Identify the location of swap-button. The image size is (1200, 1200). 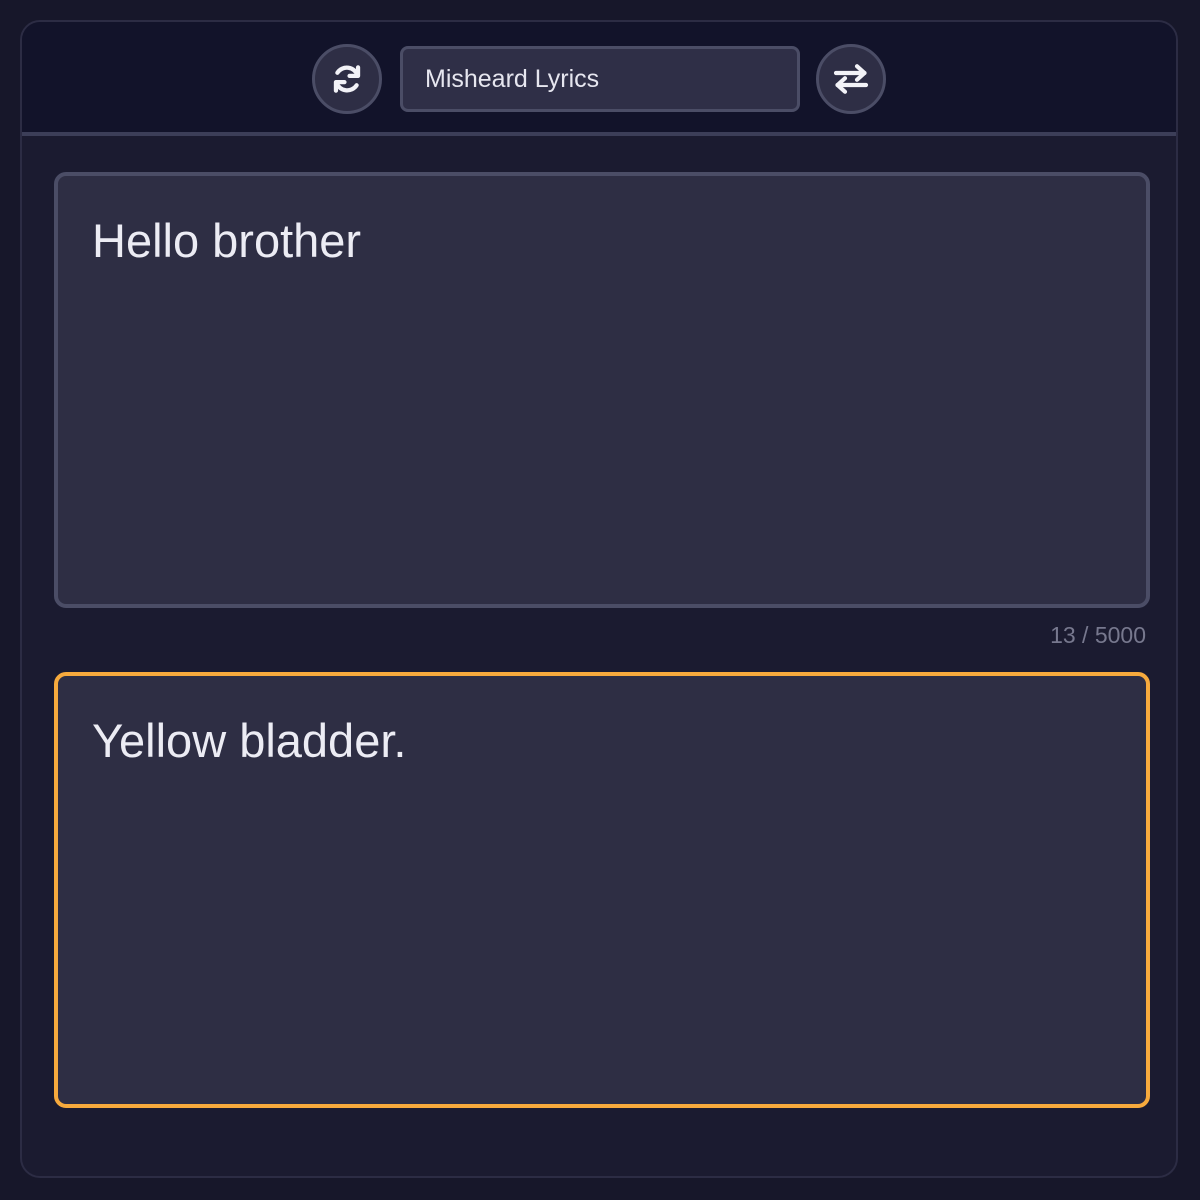
(851, 79).